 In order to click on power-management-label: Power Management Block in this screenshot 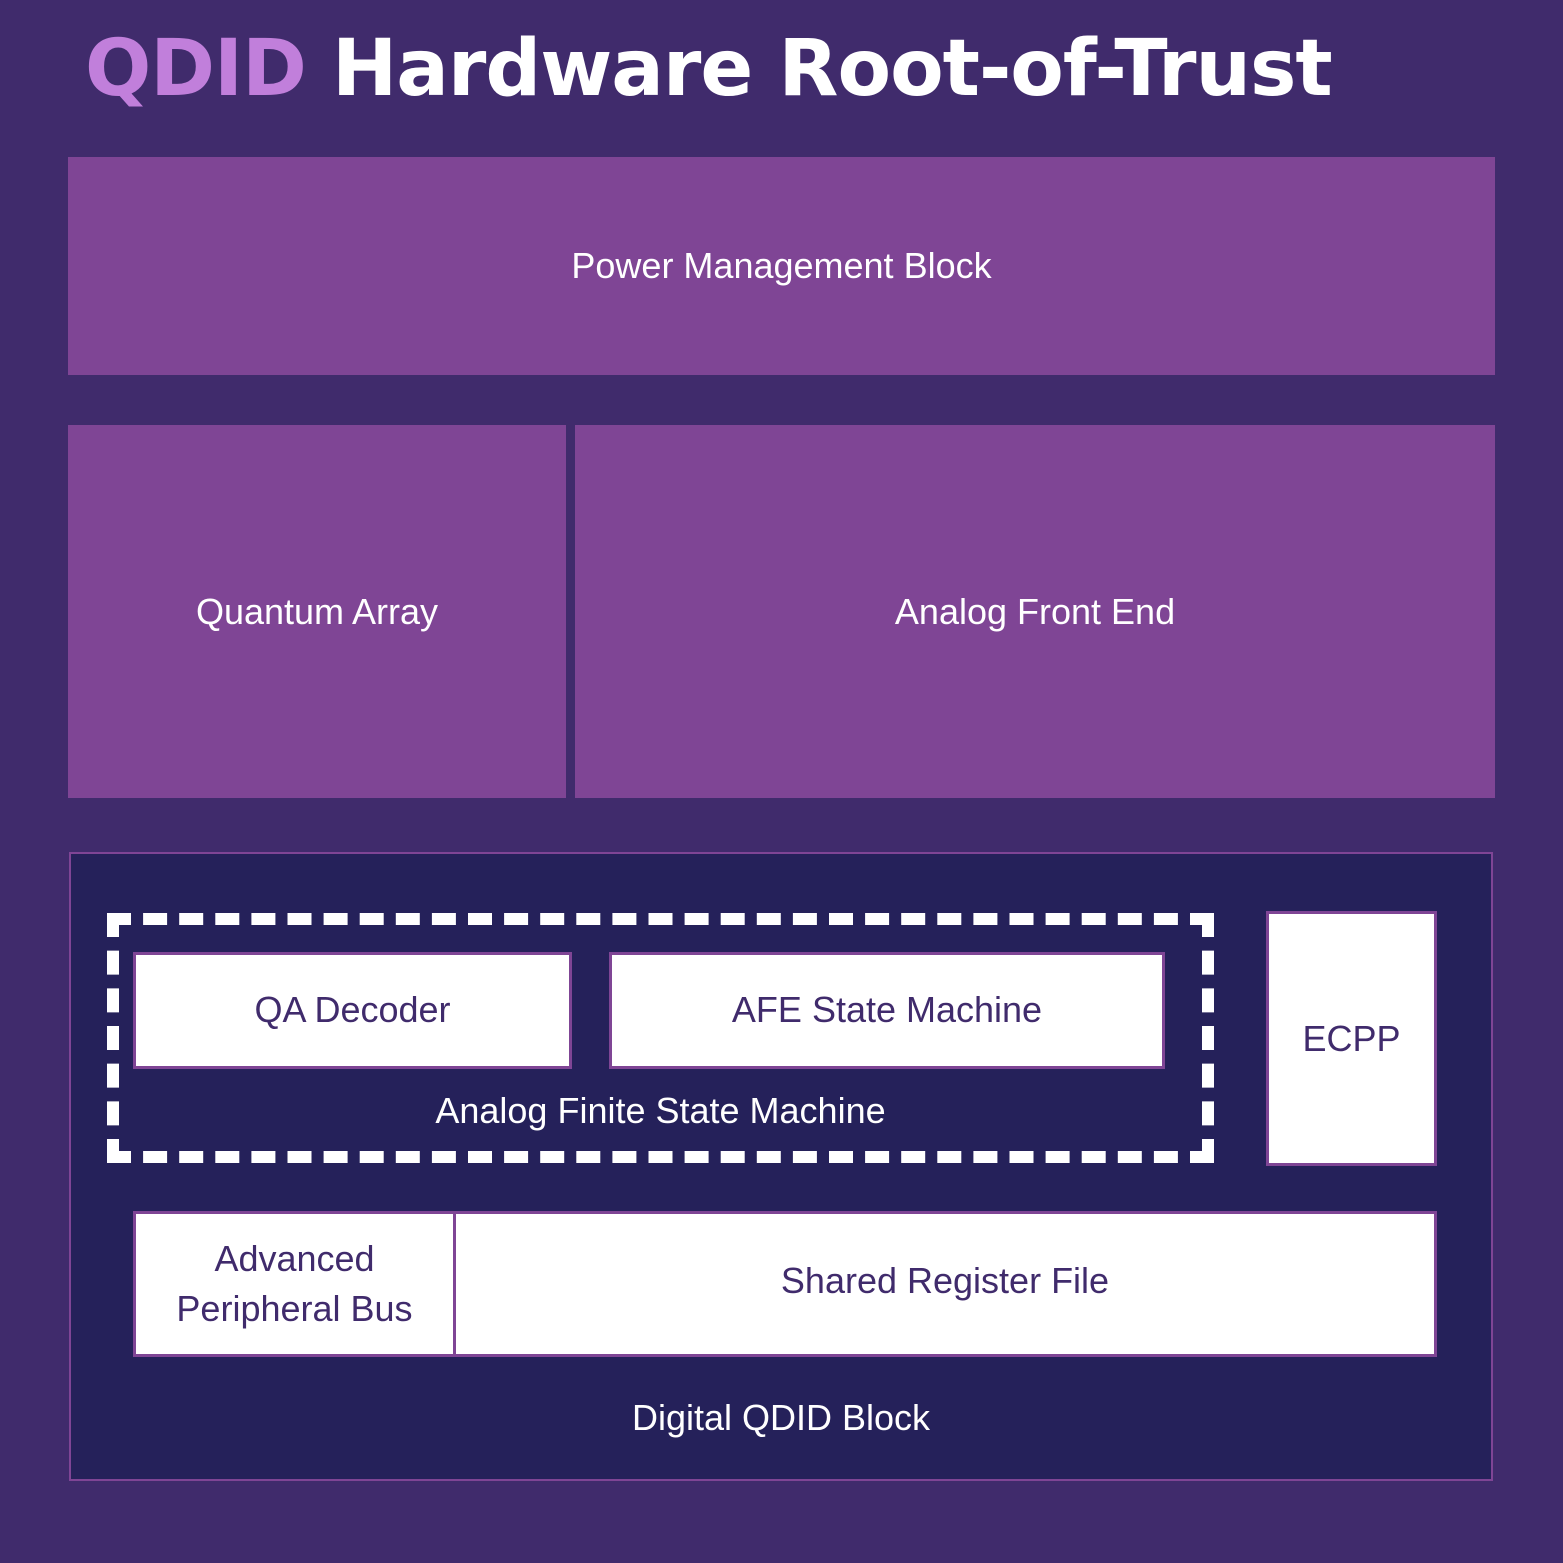, I will do `click(781, 265)`.